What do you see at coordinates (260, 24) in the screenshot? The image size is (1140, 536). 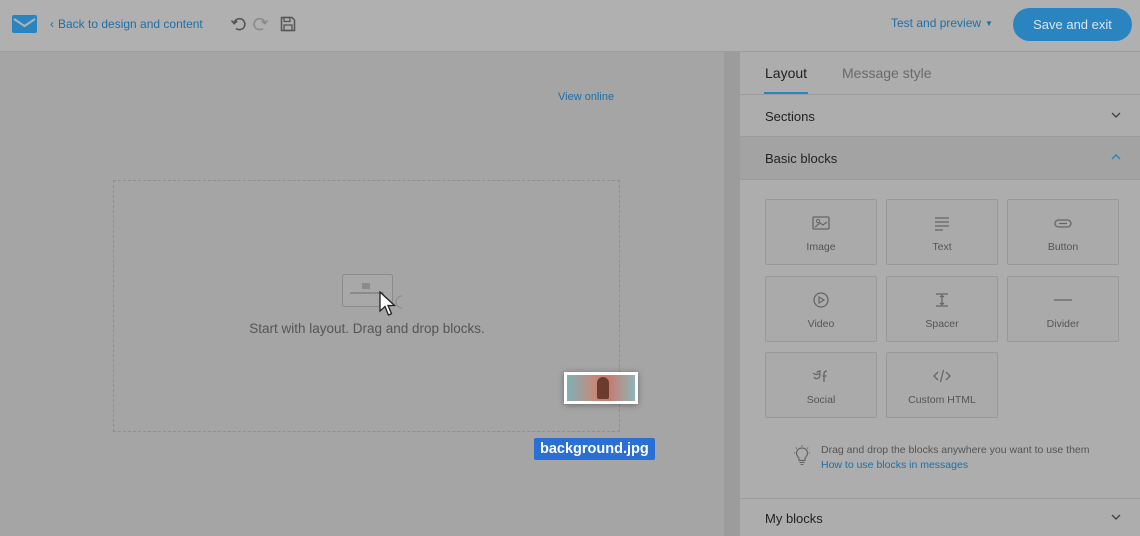 I see `redo-icon` at bounding box center [260, 24].